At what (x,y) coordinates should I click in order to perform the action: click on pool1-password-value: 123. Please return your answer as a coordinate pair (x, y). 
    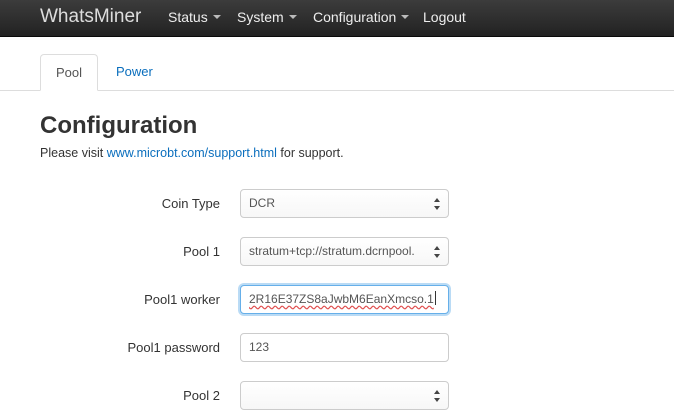
    Looking at the image, I should click on (259, 347).